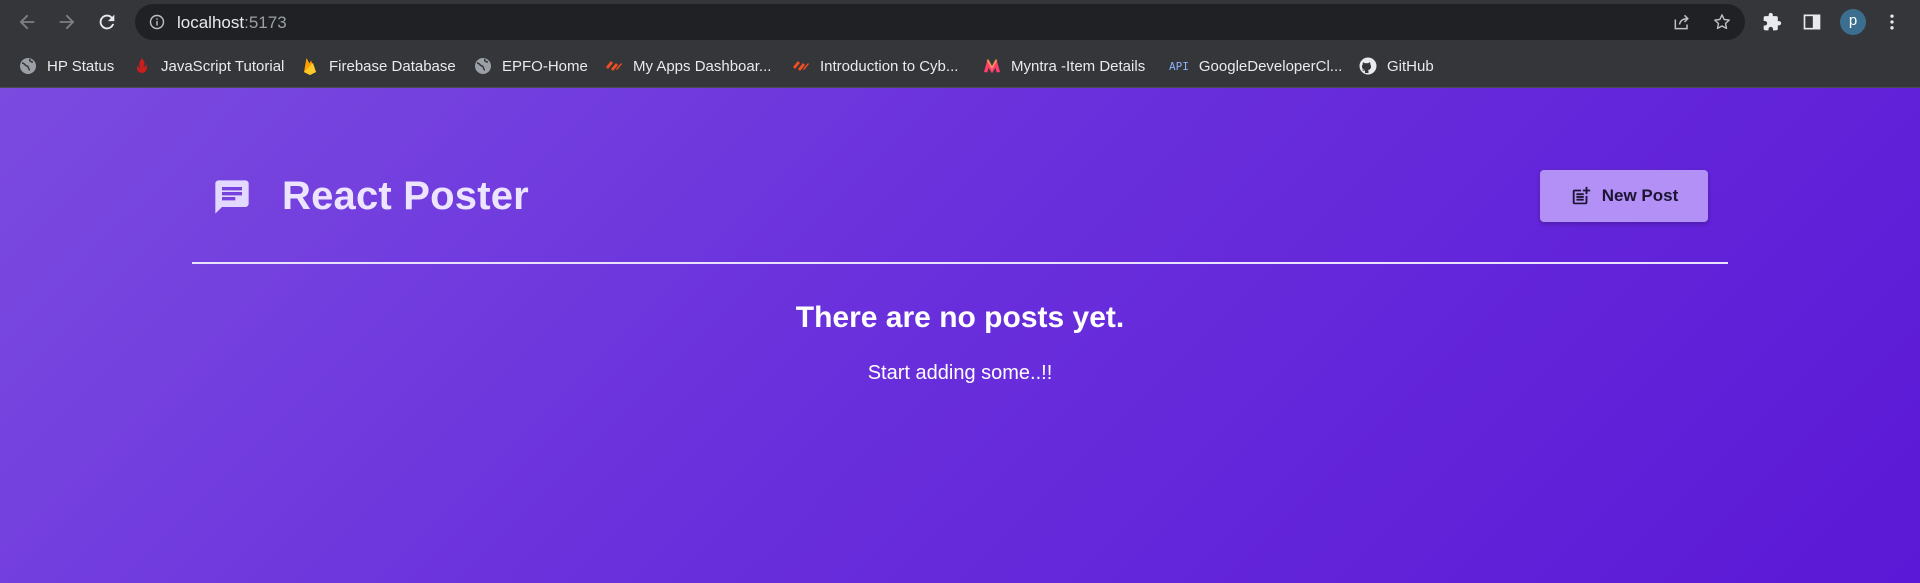 The height and width of the screenshot is (583, 1920). What do you see at coordinates (1179, 66) in the screenshot?
I see `api-icon: API` at bounding box center [1179, 66].